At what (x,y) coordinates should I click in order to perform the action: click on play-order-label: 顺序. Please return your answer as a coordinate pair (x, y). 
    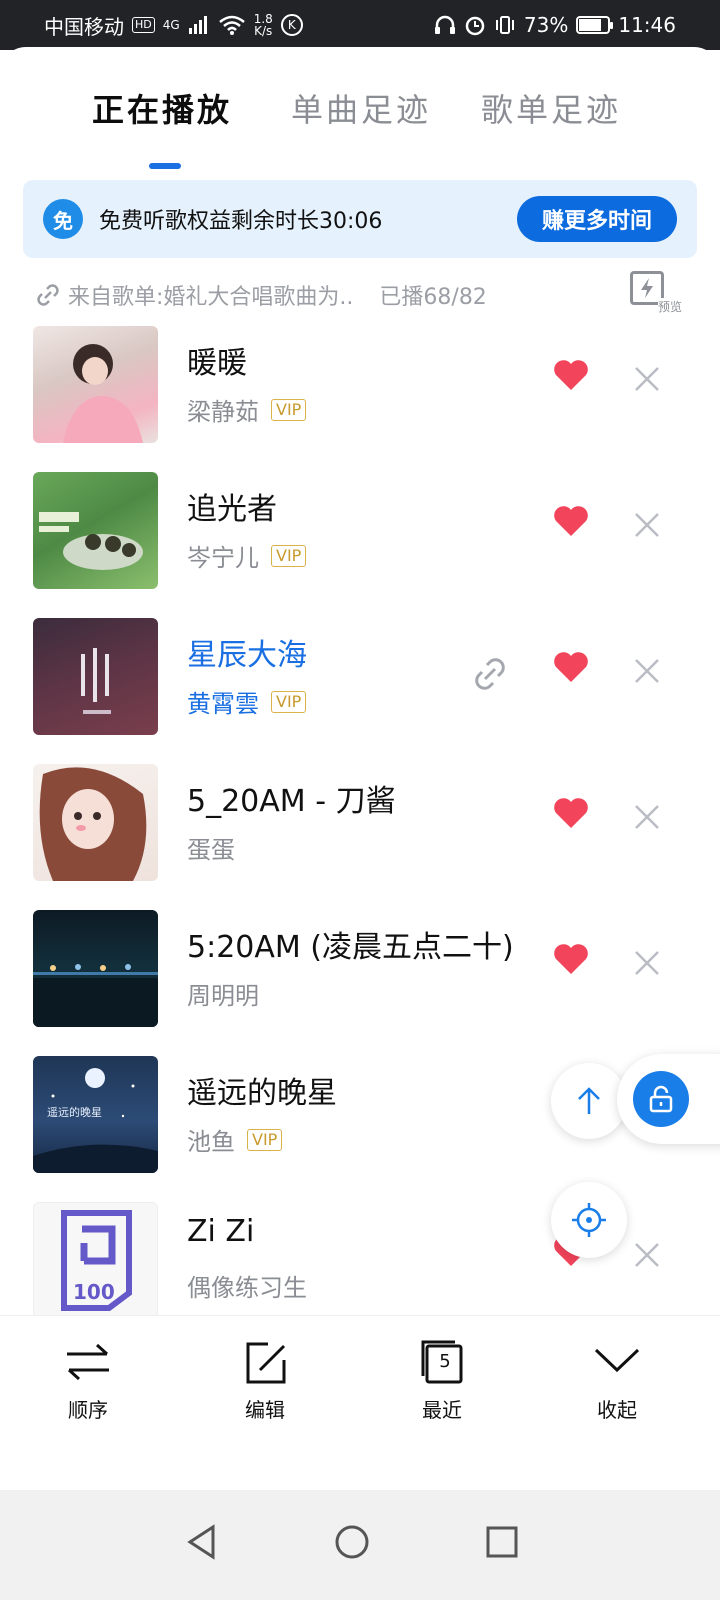
    Looking at the image, I should click on (88, 1410).